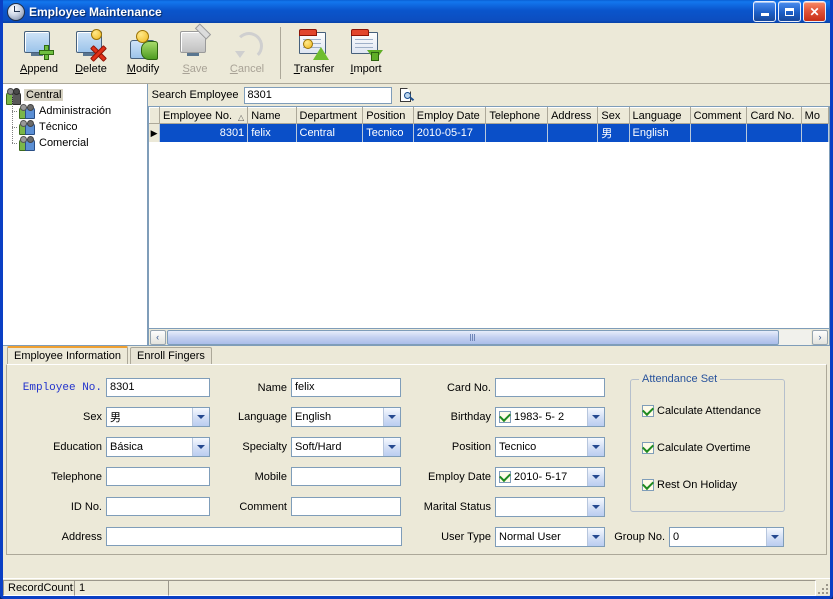  What do you see at coordinates (27, 111) in the screenshot?
I see `group-icon` at bounding box center [27, 111].